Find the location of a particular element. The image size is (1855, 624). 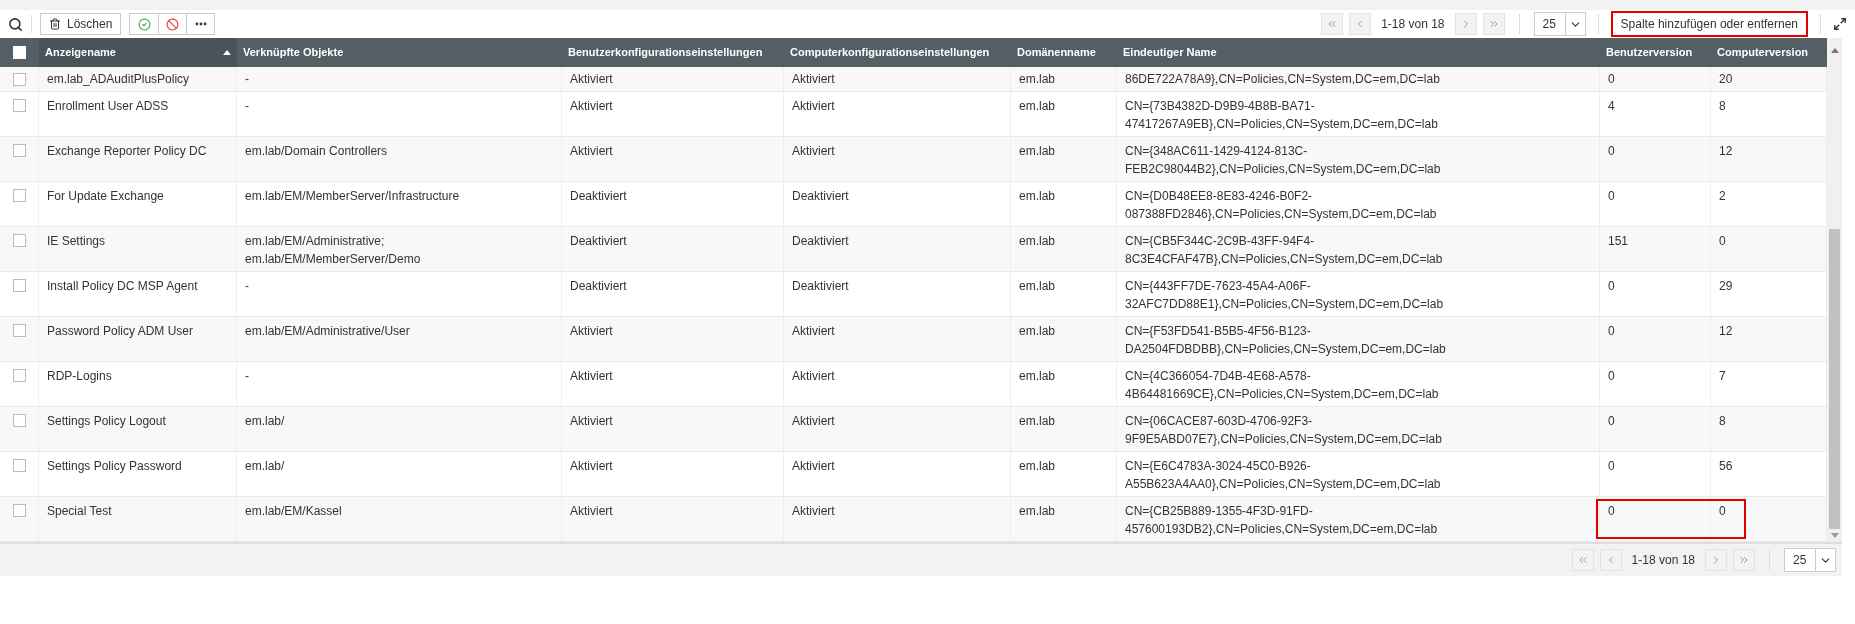

table-cell-text: em.lab/EM/Administrative/User is located at coordinates (328, 331).